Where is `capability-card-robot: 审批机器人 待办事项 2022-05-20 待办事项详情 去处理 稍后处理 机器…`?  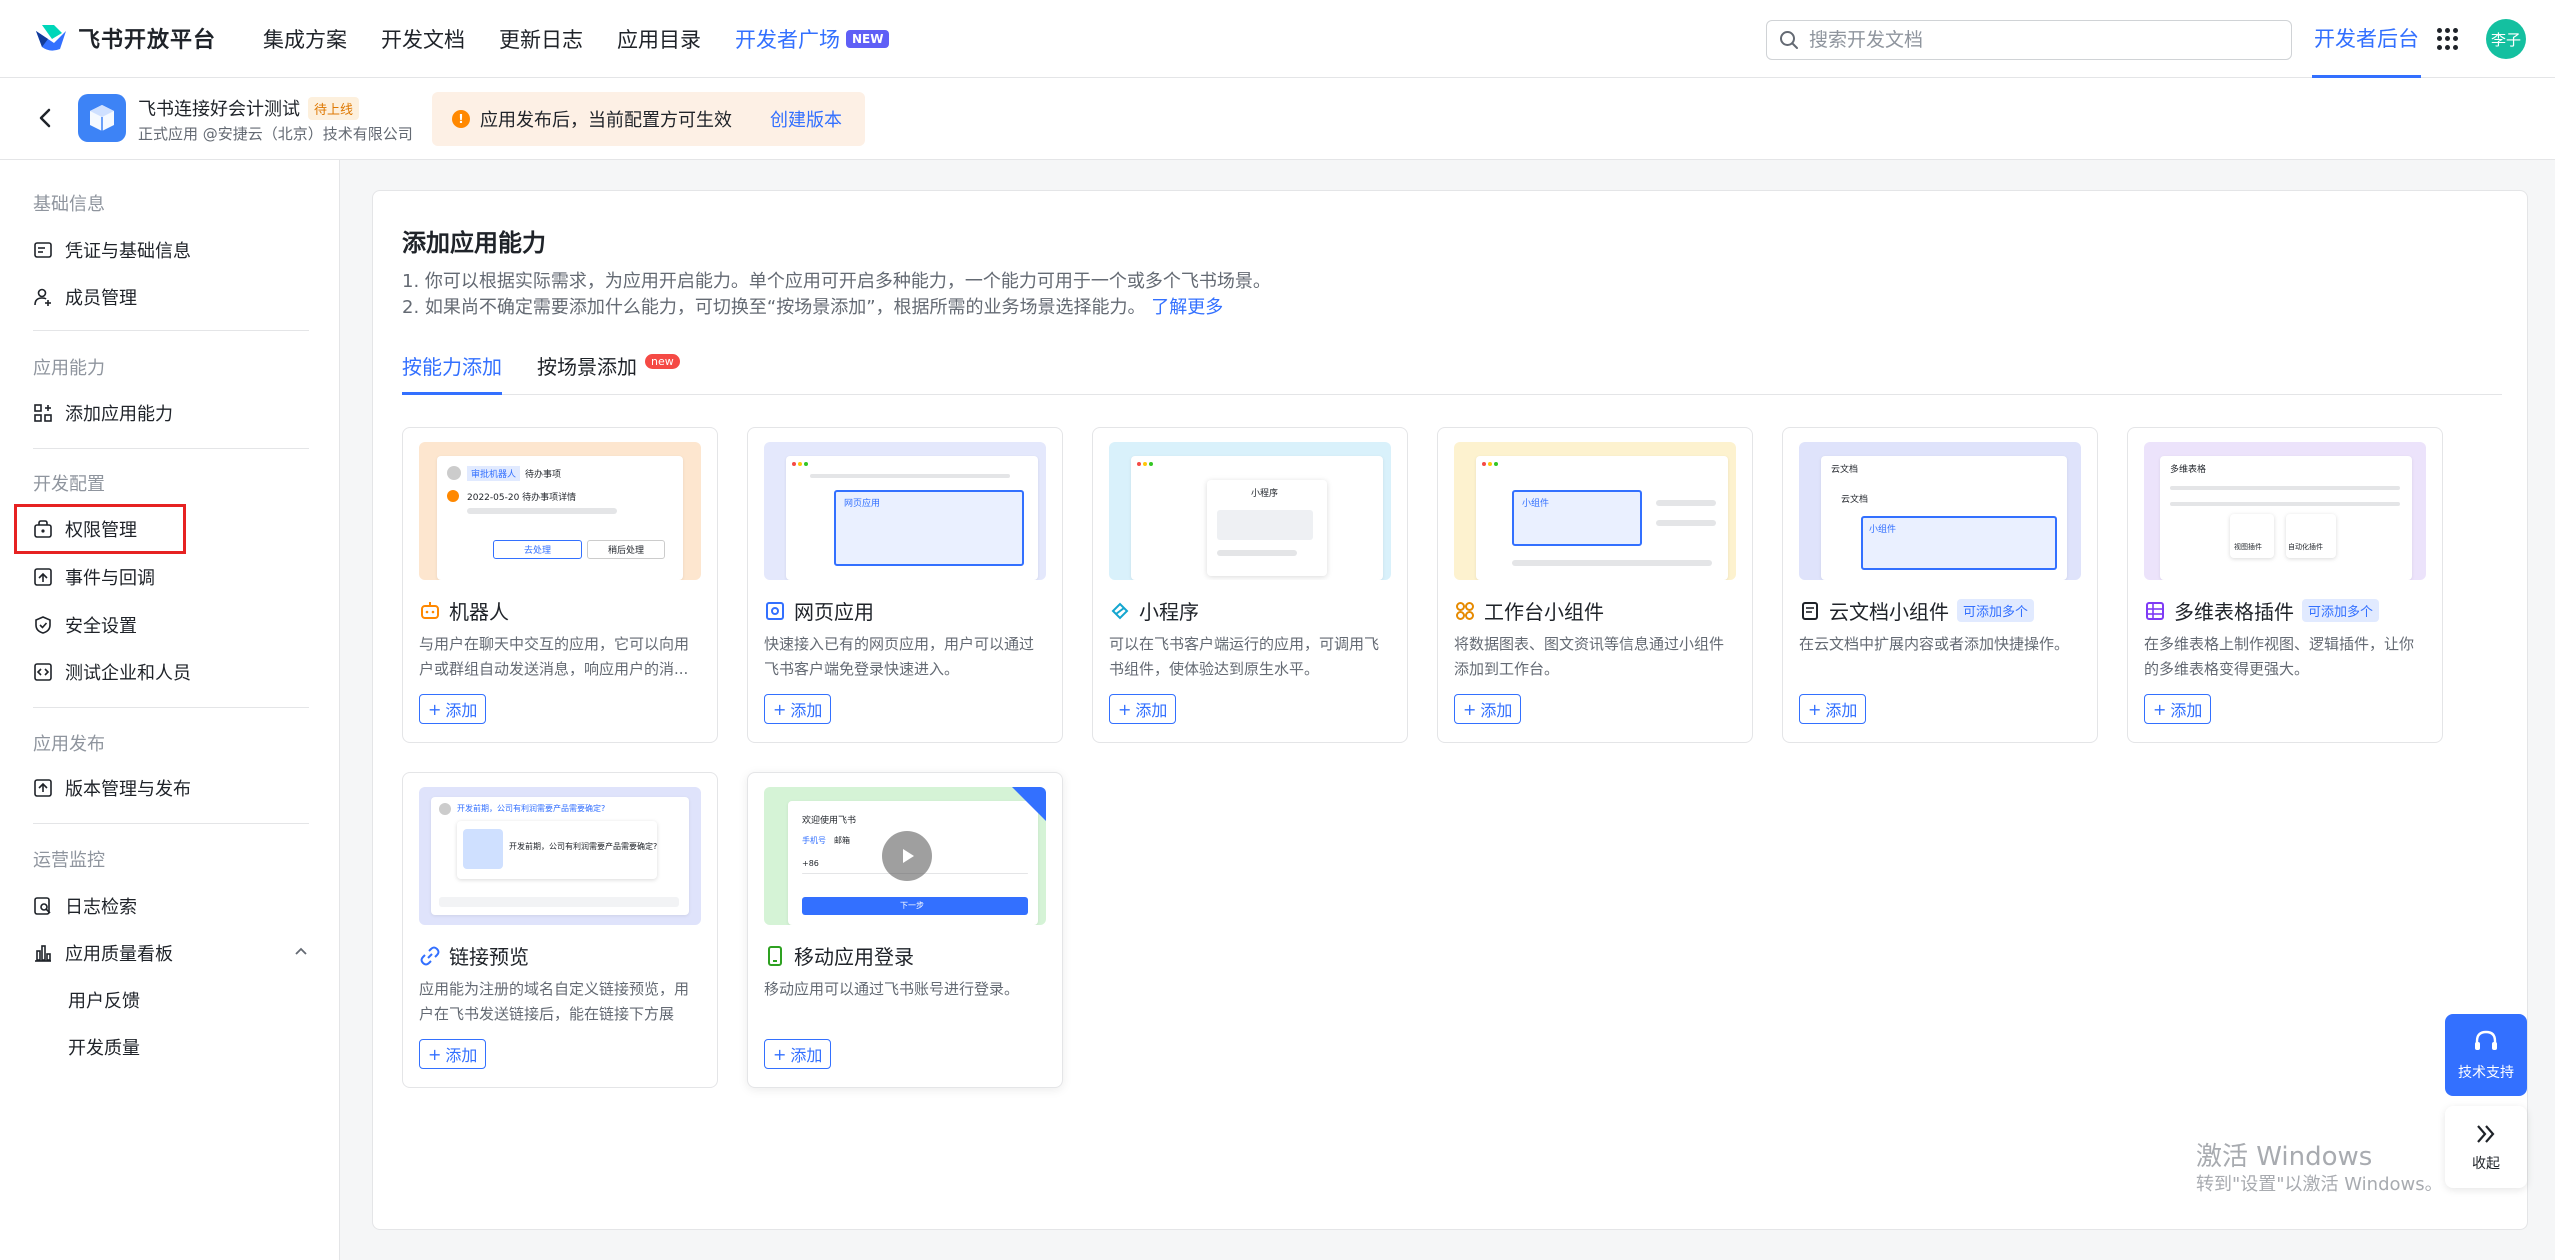
capability-card-robot: 审批机器人 待办事项 2022-05-20 待办事项详情 去处理 稍后处理 机器… is located at coordinates (560, 585).